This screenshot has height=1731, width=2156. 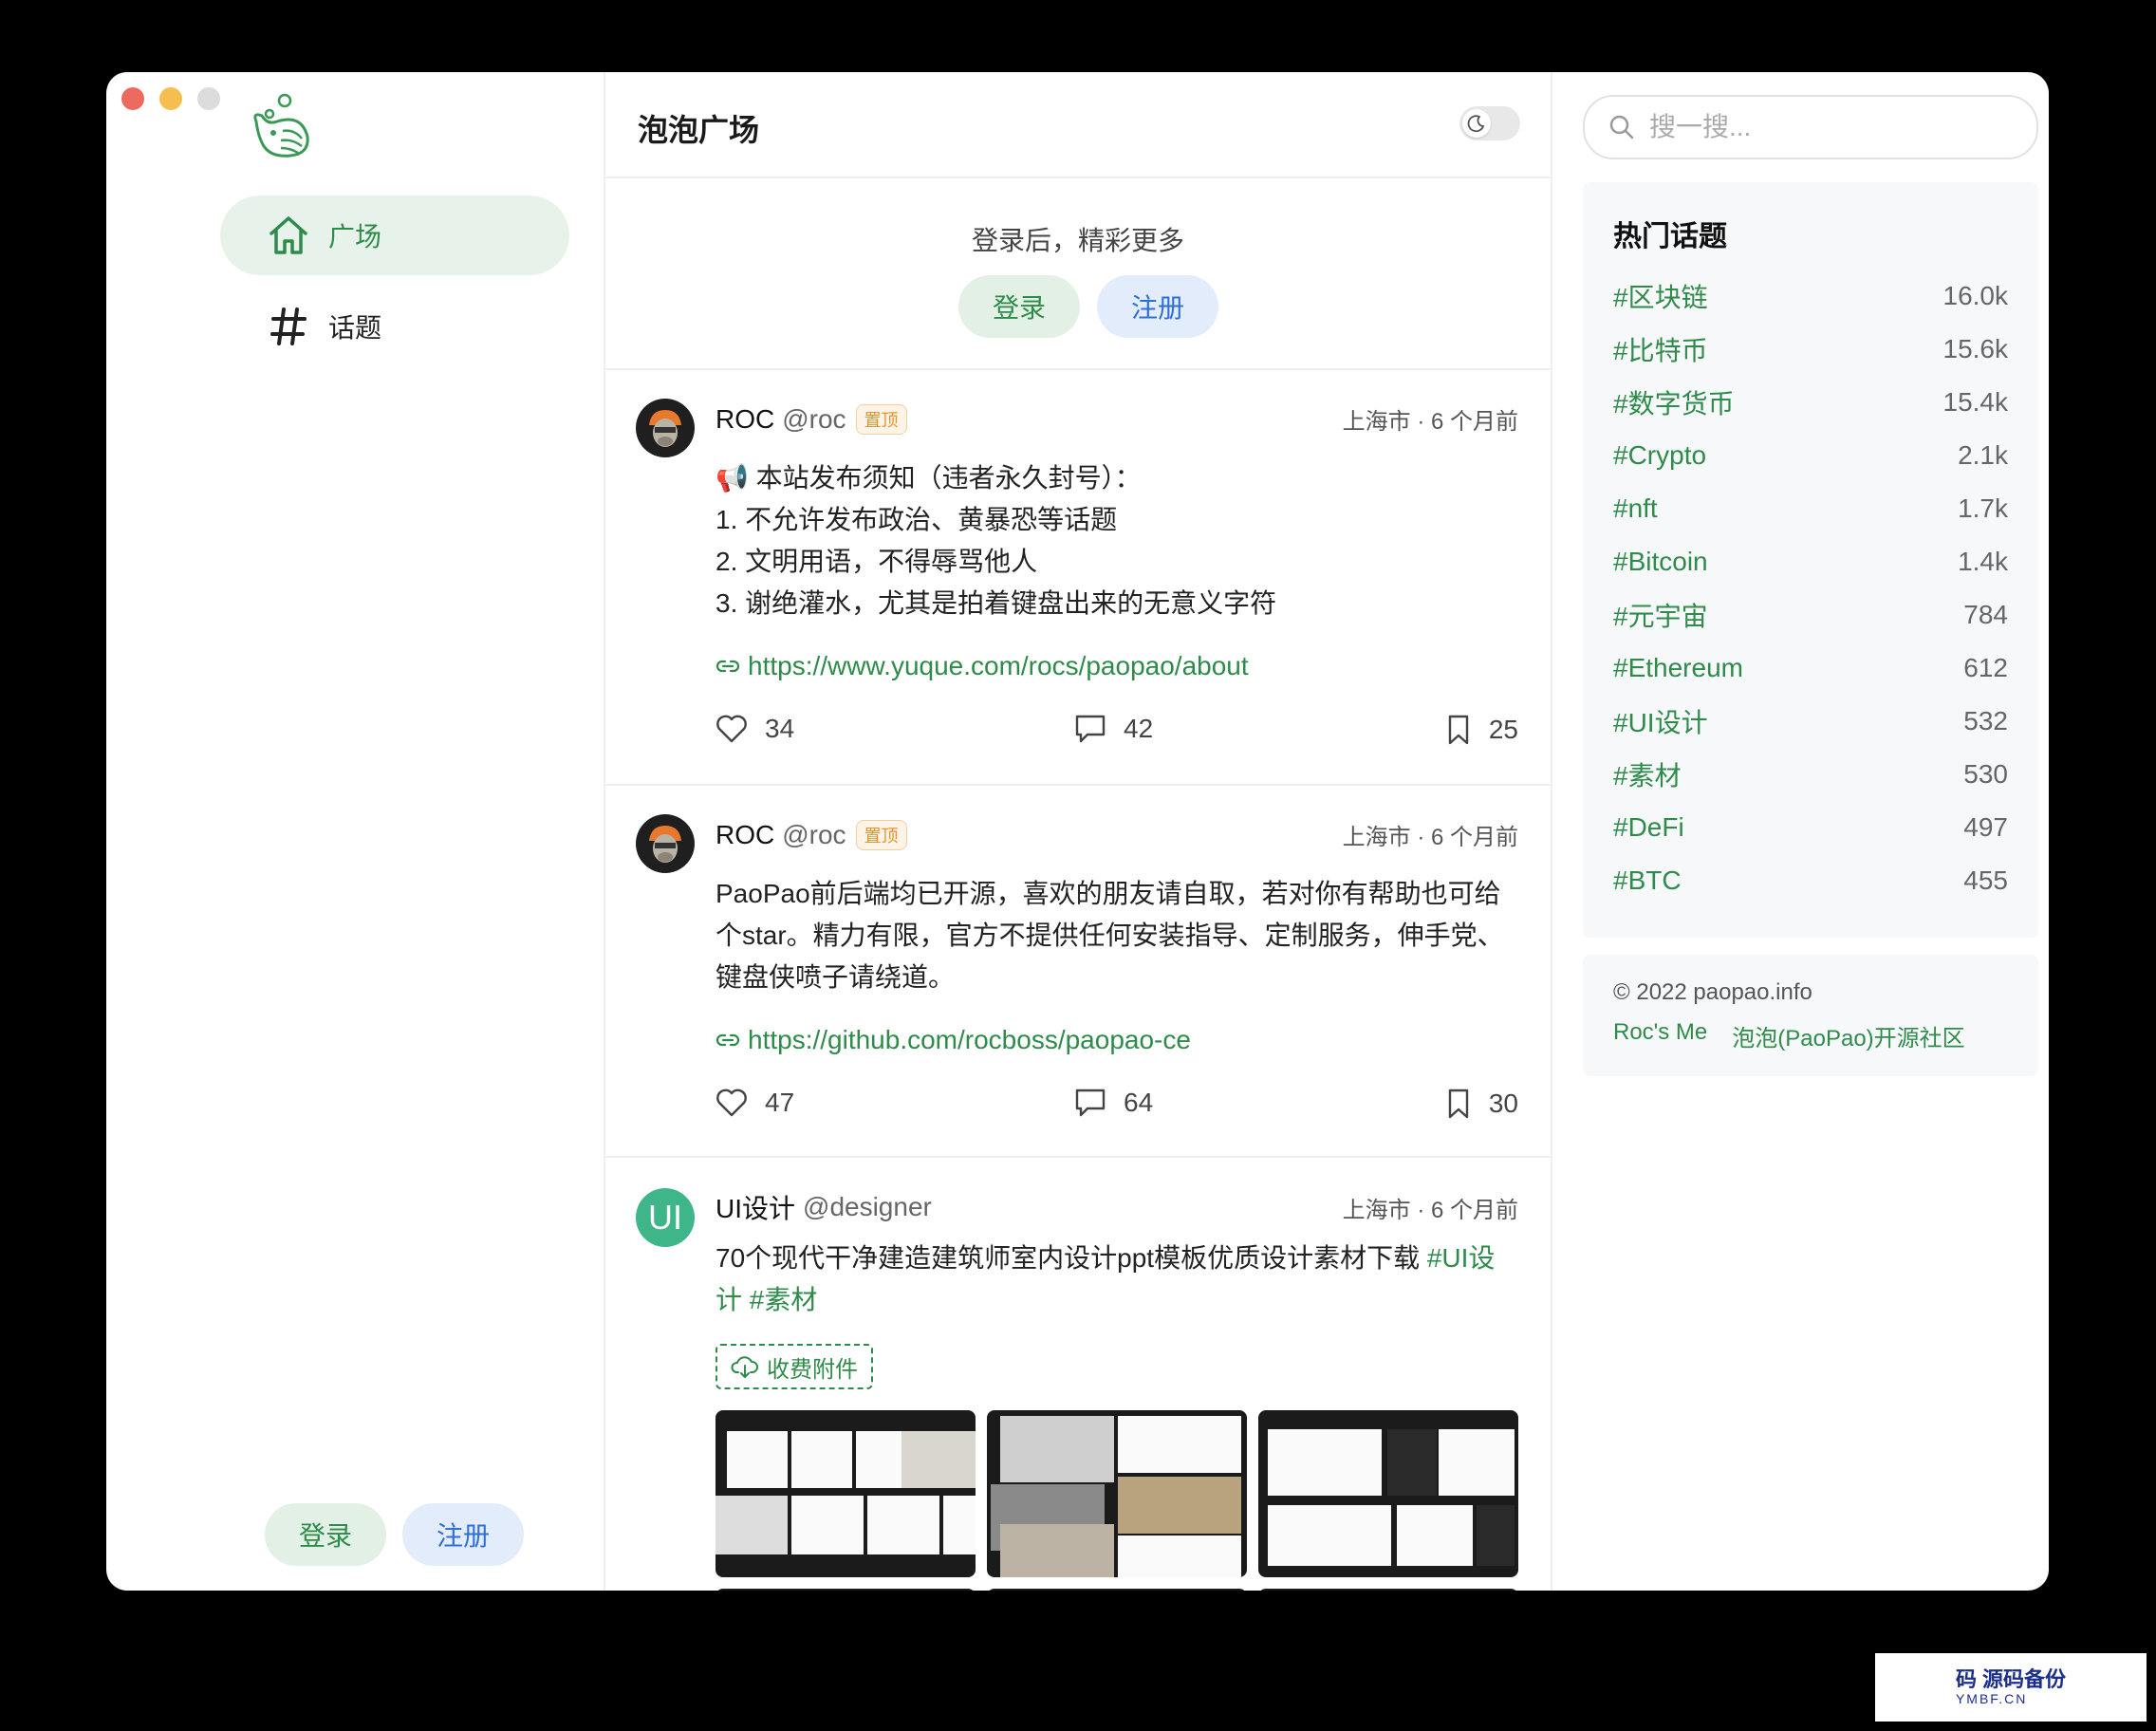 What do you see at coordinates (1678, 668) in the screenshot?
I see `topic-name: #Ethereum` at bounding box center [1678, 668].